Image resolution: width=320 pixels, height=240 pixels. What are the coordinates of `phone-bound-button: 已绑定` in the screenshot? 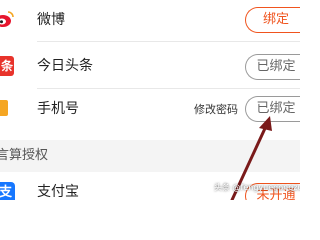 It's located at (272, 109).